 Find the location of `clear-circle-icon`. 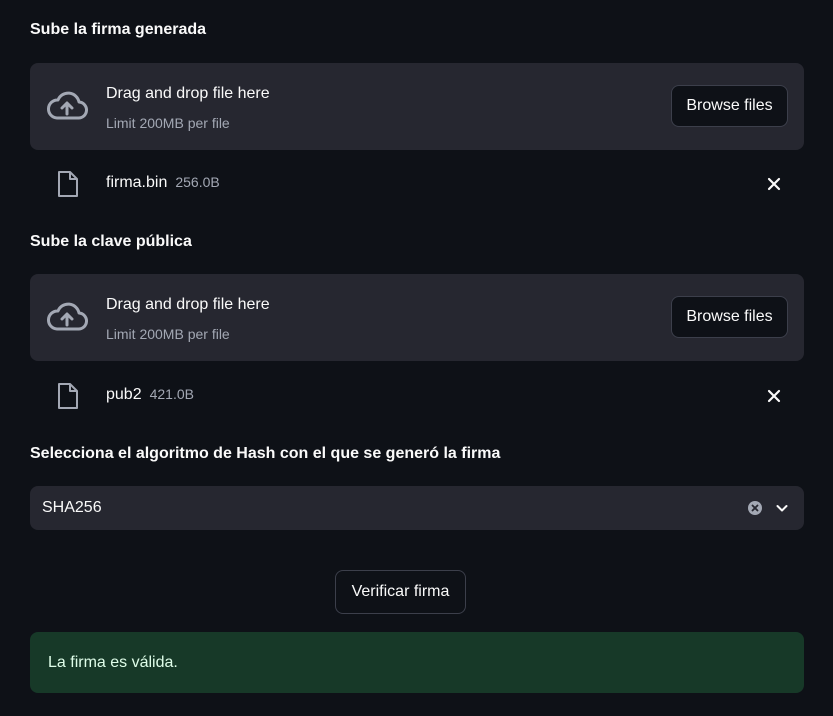

clear-circle-icon is located at coordinates (755, 508).